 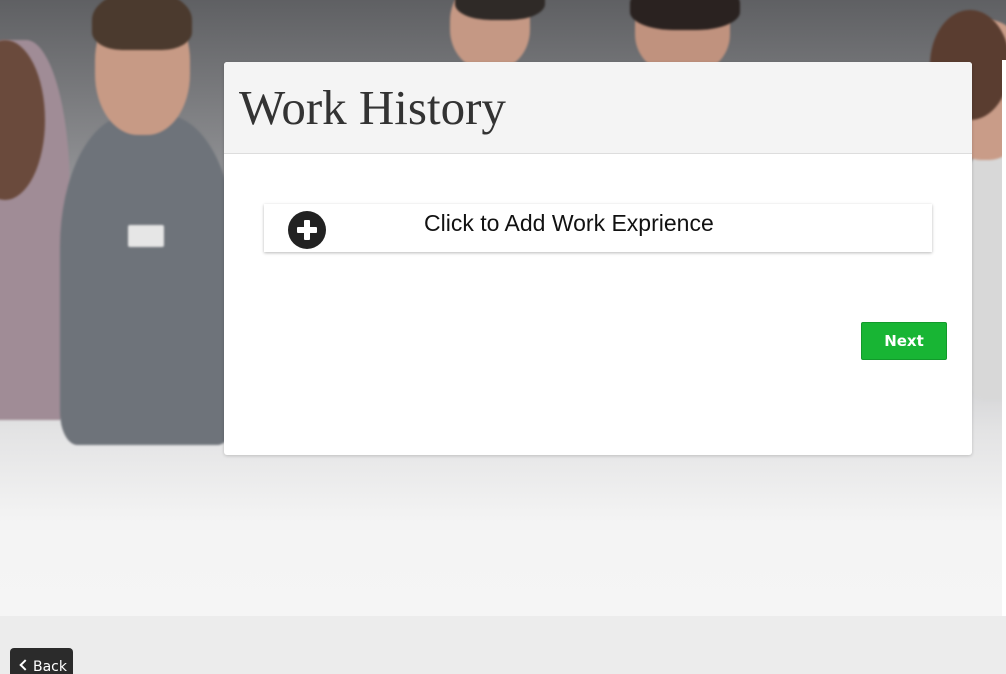 I want to click on side-panel-edge, so click(x=1004, y=338).